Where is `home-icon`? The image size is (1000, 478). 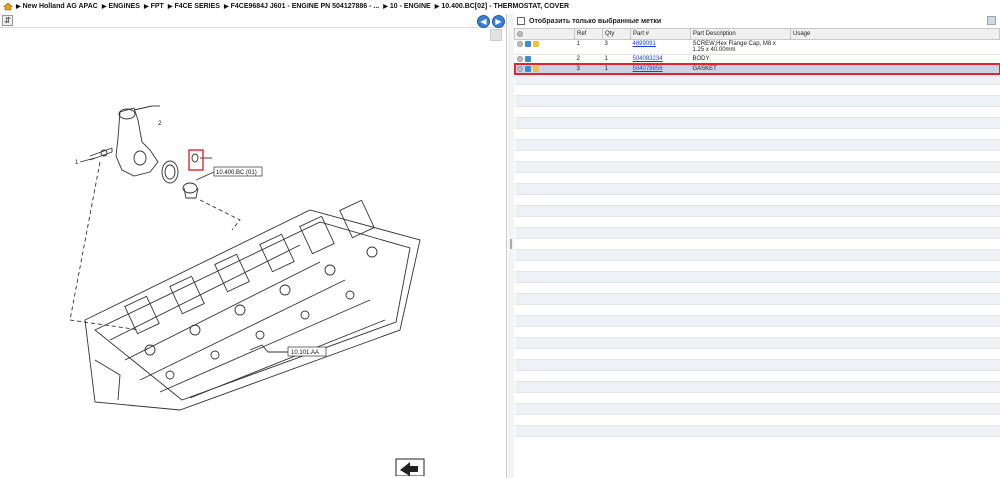
home-icon is located at coordinates (8, 6).